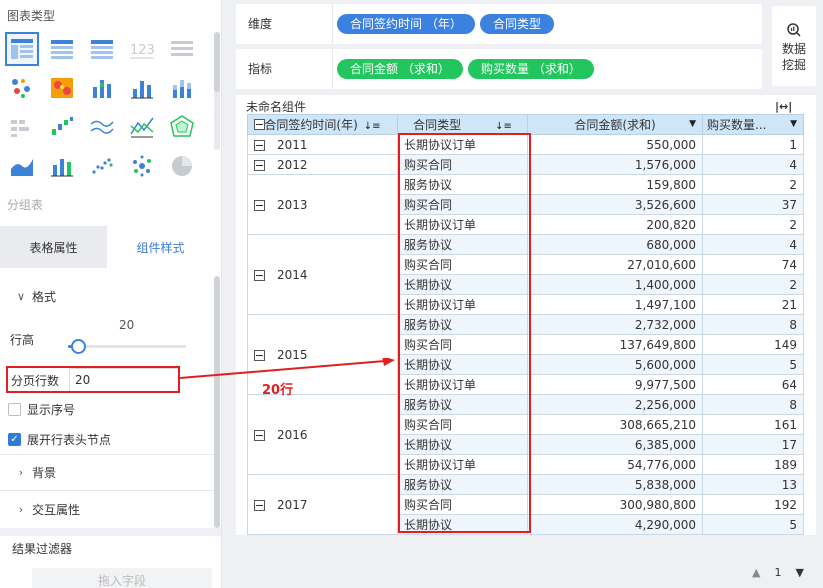  What do you see at coordinates (182, 166) in the screenshot?
I see `pie-icon` at bounding box center [182, 166].